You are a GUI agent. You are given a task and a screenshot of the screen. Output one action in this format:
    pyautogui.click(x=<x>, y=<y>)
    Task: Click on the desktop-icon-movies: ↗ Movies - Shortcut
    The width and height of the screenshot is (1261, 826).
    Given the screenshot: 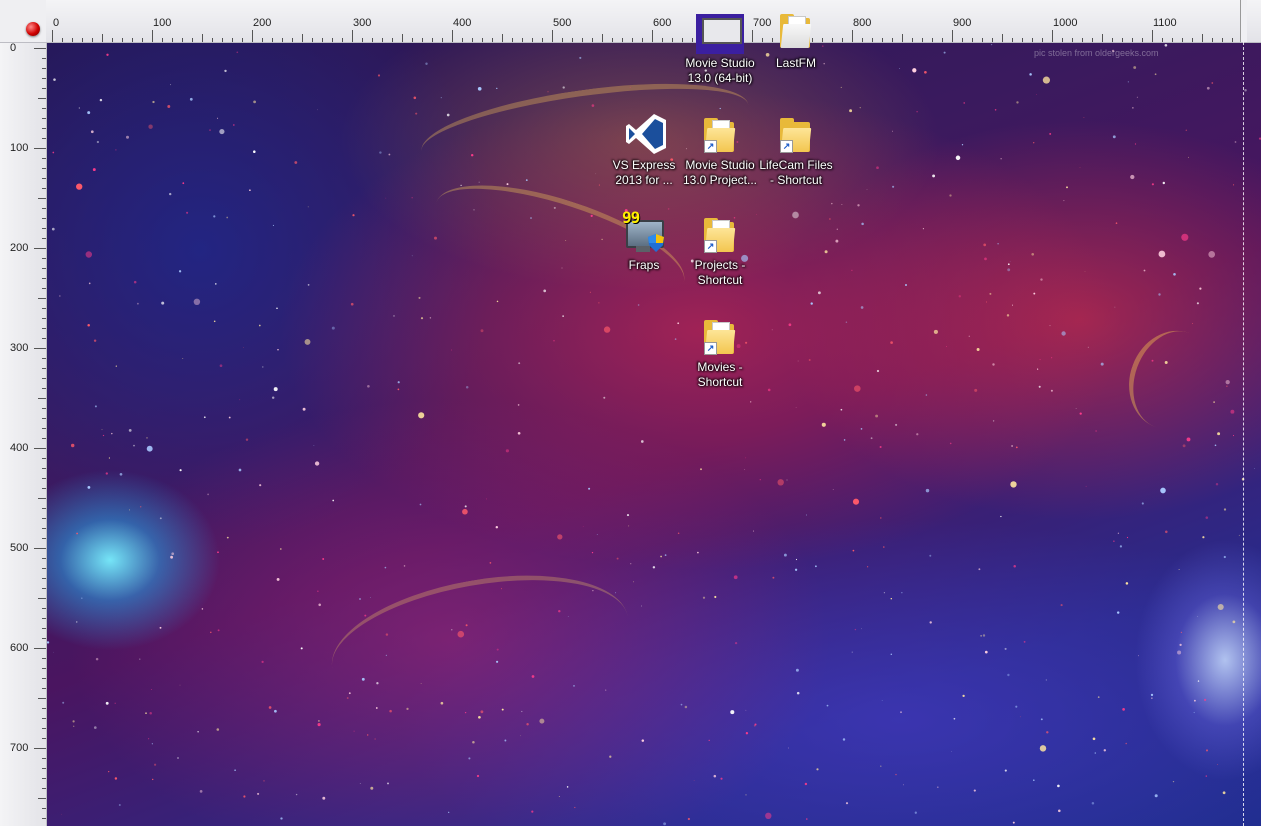 What is the action you would take?
    pyautogui.click(x=720, y=350)
    